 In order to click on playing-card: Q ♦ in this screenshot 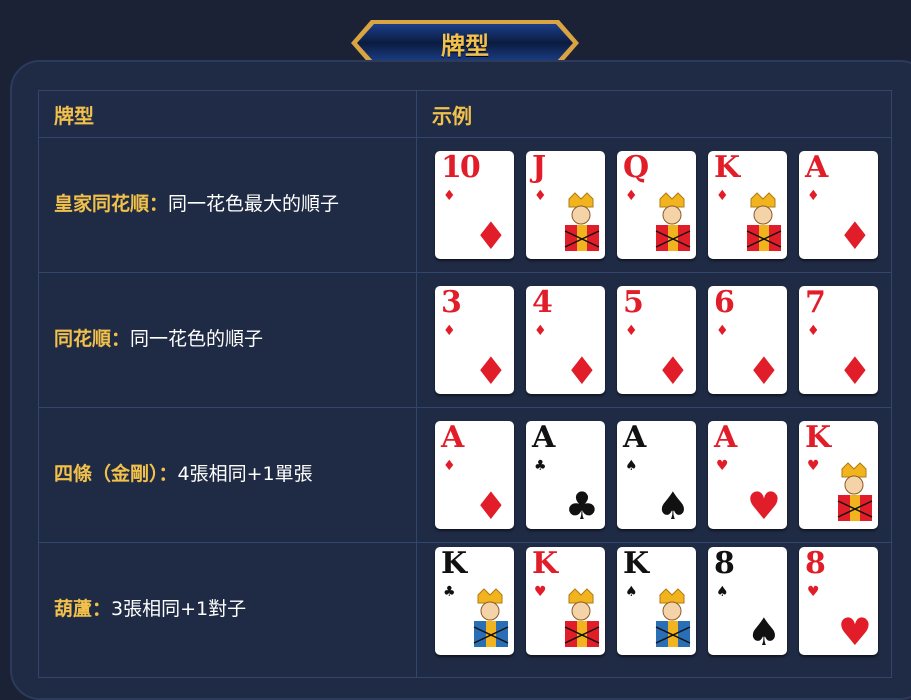, I will do `click(656, 205)`.